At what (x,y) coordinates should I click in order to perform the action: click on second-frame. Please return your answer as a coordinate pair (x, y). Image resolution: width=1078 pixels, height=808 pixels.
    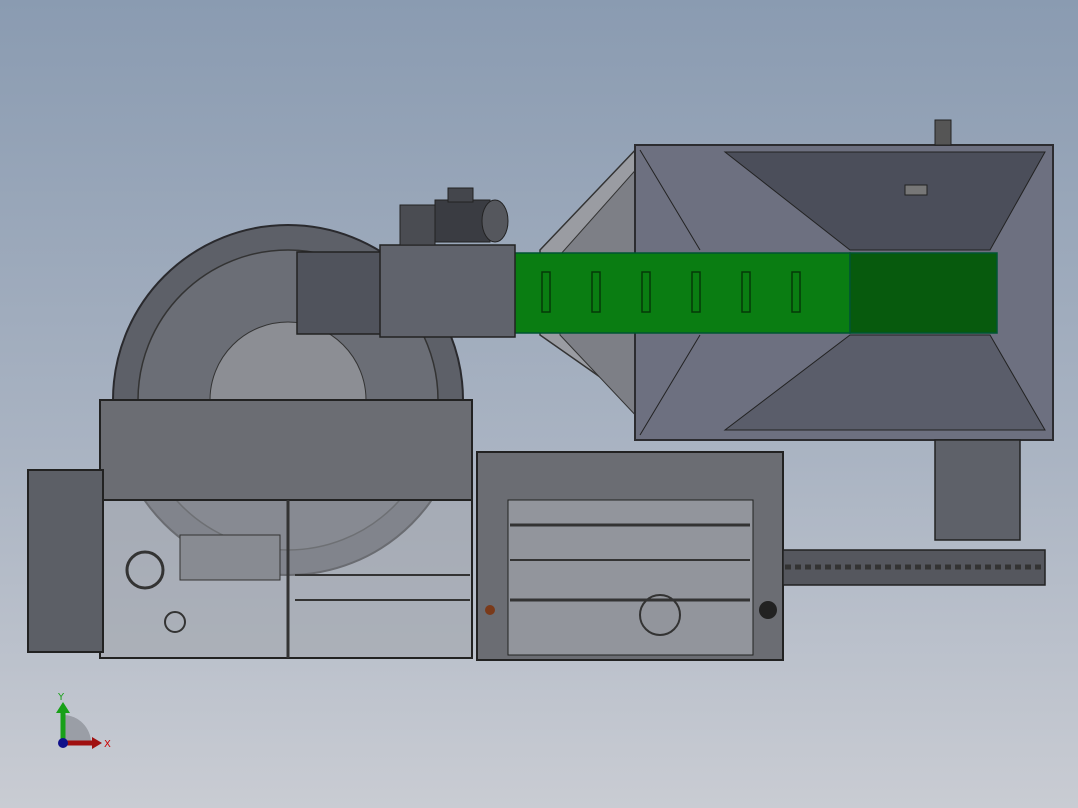
    Looking at the image, I should click on (630, 556).